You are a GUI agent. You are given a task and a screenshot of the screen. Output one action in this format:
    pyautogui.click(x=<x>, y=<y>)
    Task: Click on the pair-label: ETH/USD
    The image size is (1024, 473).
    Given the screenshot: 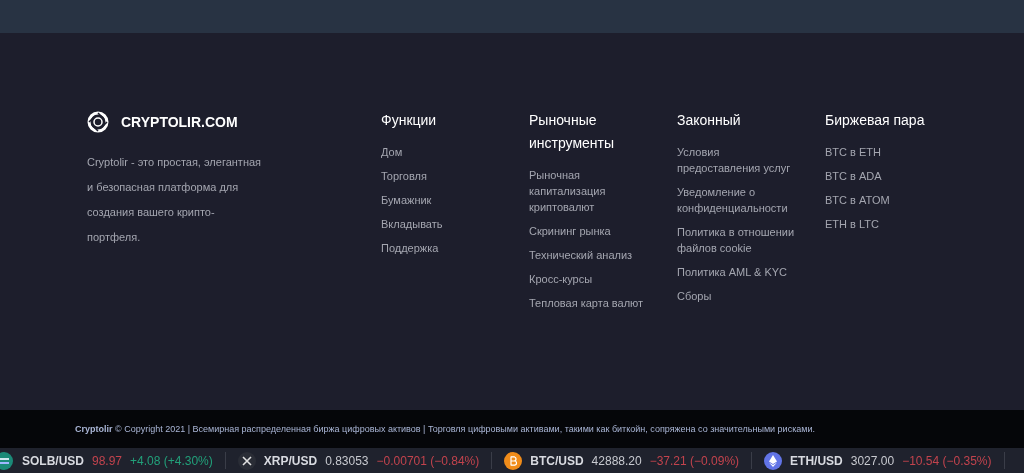 What is the action you would take?
    pyautogui.click(x=816, y=460)
    